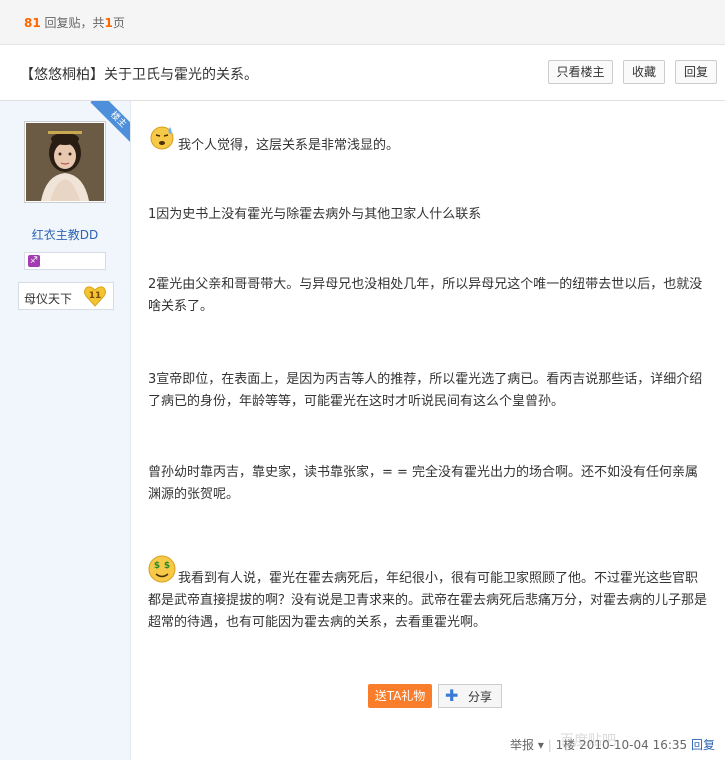 This screenshot has width=725, height=760. Describe the element at coordinates (65, 234) in the screenshot. I see `author-name: 红衣主教DD` at that location.